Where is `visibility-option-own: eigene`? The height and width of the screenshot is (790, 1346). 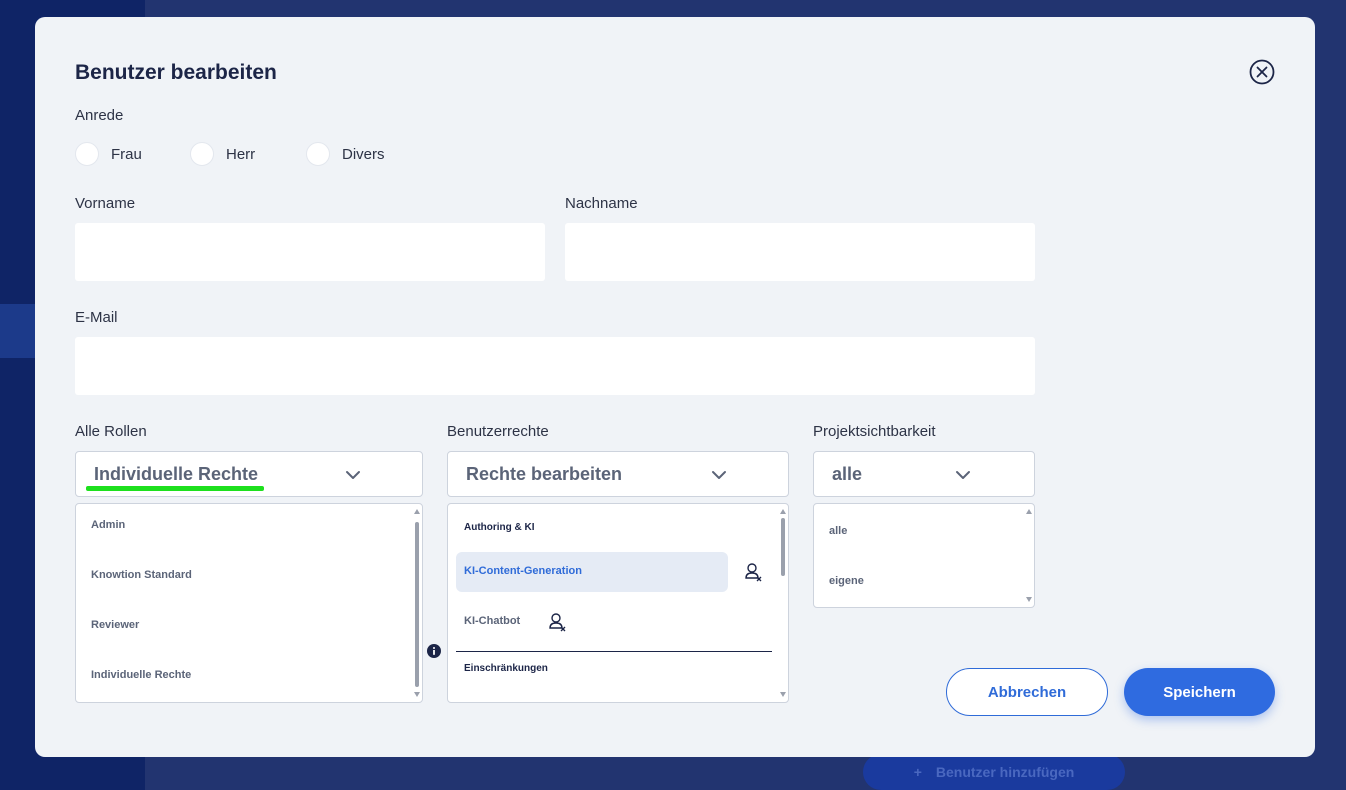 visibility-option-own: eigene is located at coordinates (846, 581).